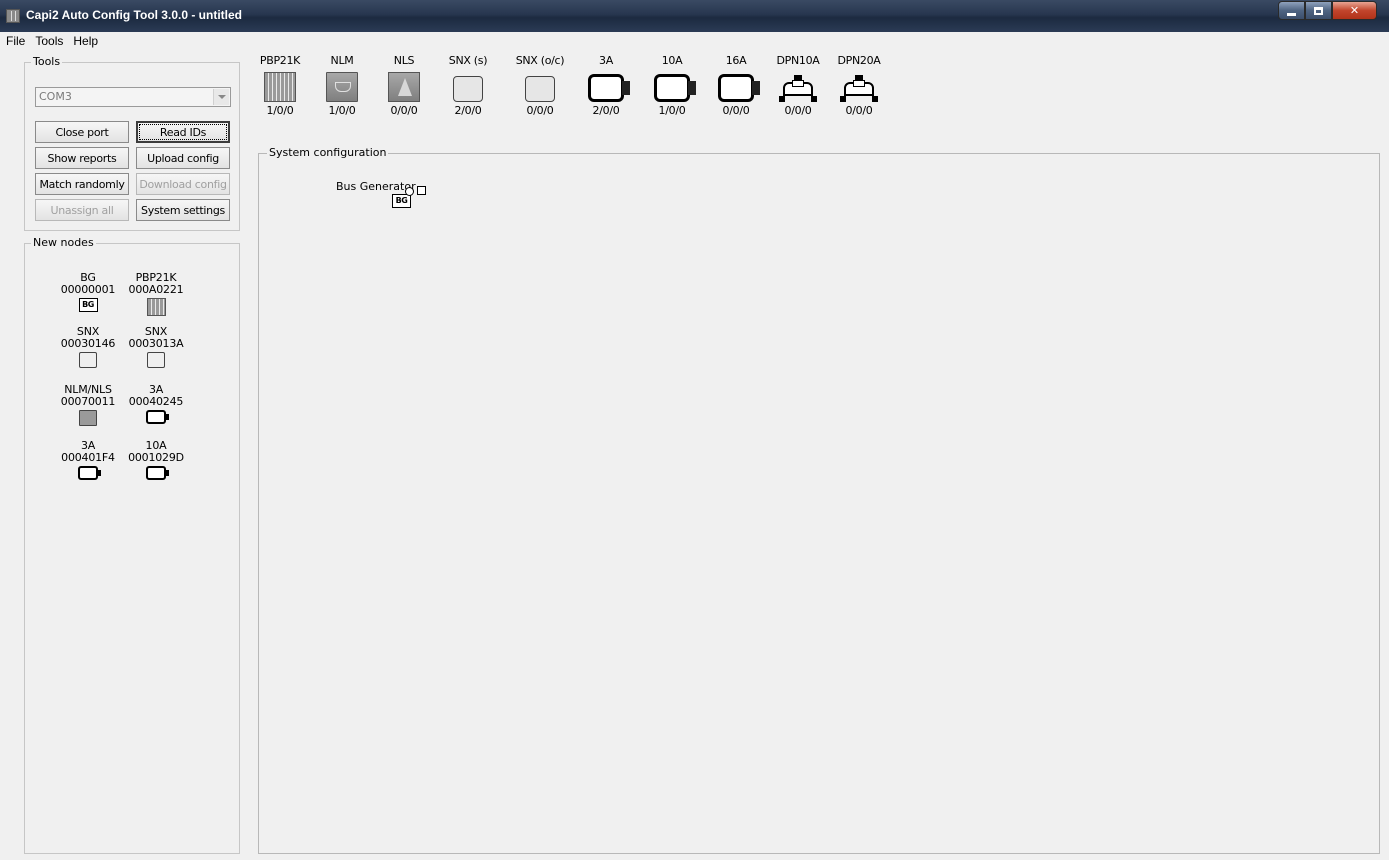 This screenshot has width=1389, height=860. What do you see at coordinates (1291, 14) in the screenshot?
I see `minimize-icon` at bounding box center [1291, 14].